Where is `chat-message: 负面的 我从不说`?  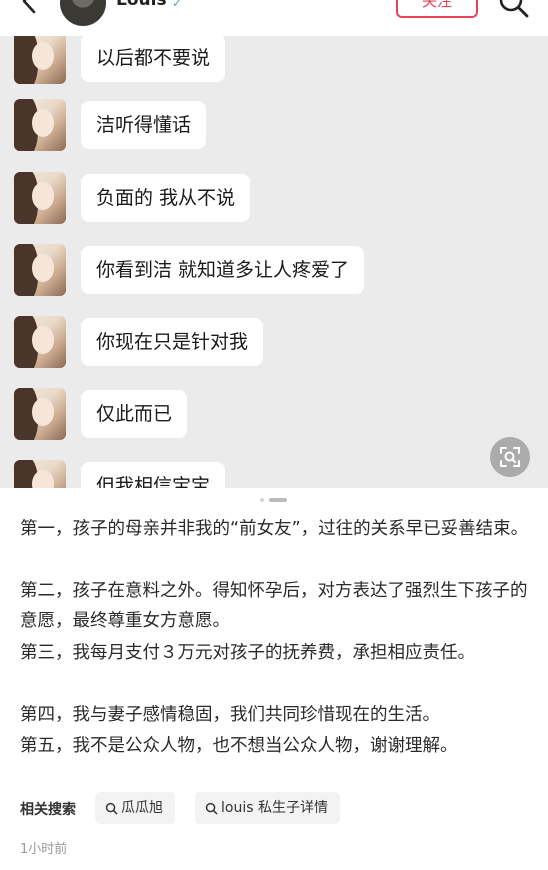 chat-message: 负面的 我从不说 is located at coordinates (274, 201).